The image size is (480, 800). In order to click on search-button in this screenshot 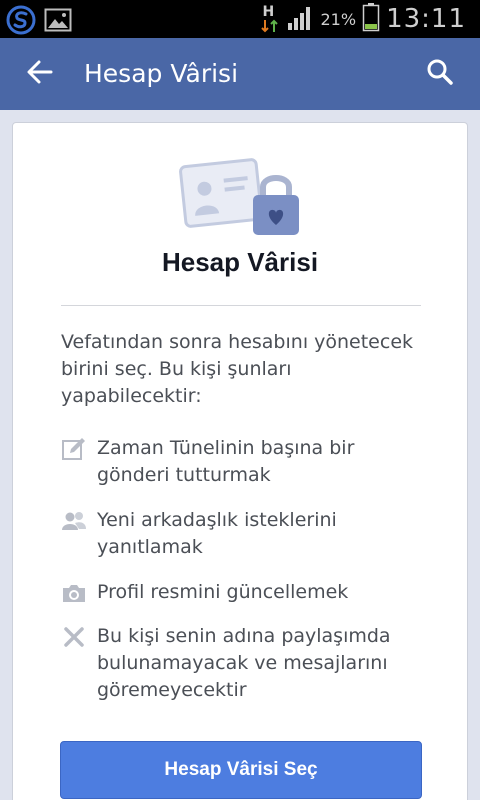, I will do `click(440, 74)`.